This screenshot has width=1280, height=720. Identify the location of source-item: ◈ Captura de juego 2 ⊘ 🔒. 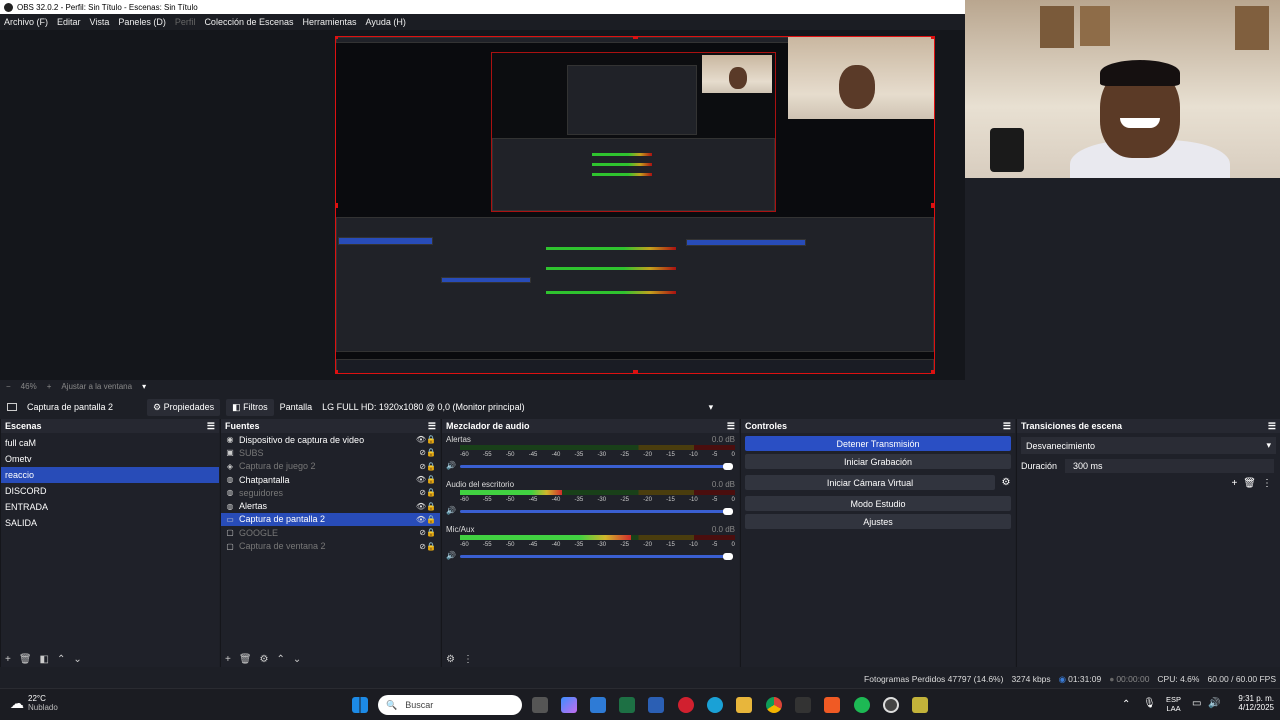
(330, 466).